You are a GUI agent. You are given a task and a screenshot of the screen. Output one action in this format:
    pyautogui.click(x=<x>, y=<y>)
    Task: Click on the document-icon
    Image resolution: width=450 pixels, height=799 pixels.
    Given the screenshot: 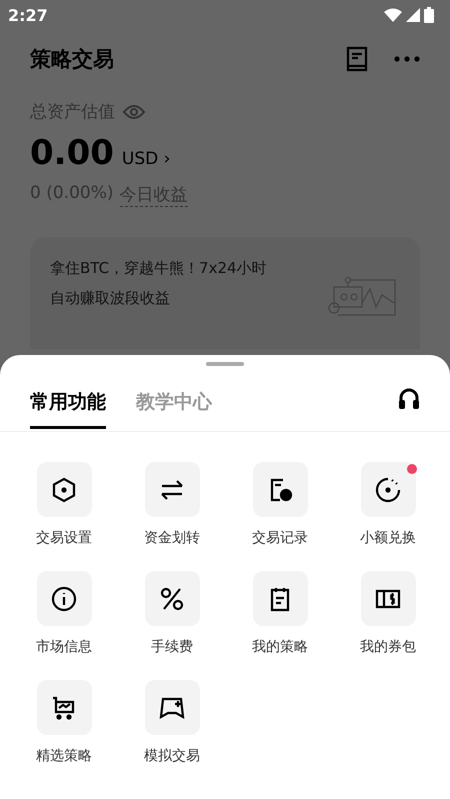 What is the action you would take?
    pyautogui.click(x=357, y=59)
    